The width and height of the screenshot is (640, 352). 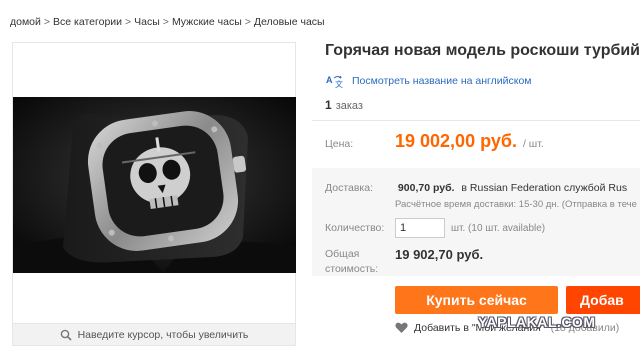 What do you see at coordinates (163, 334) in the screenshot?
I see `zoom-hint-text: Наведите курсор, чтобы увеличить` at bounding box center [163, 334].